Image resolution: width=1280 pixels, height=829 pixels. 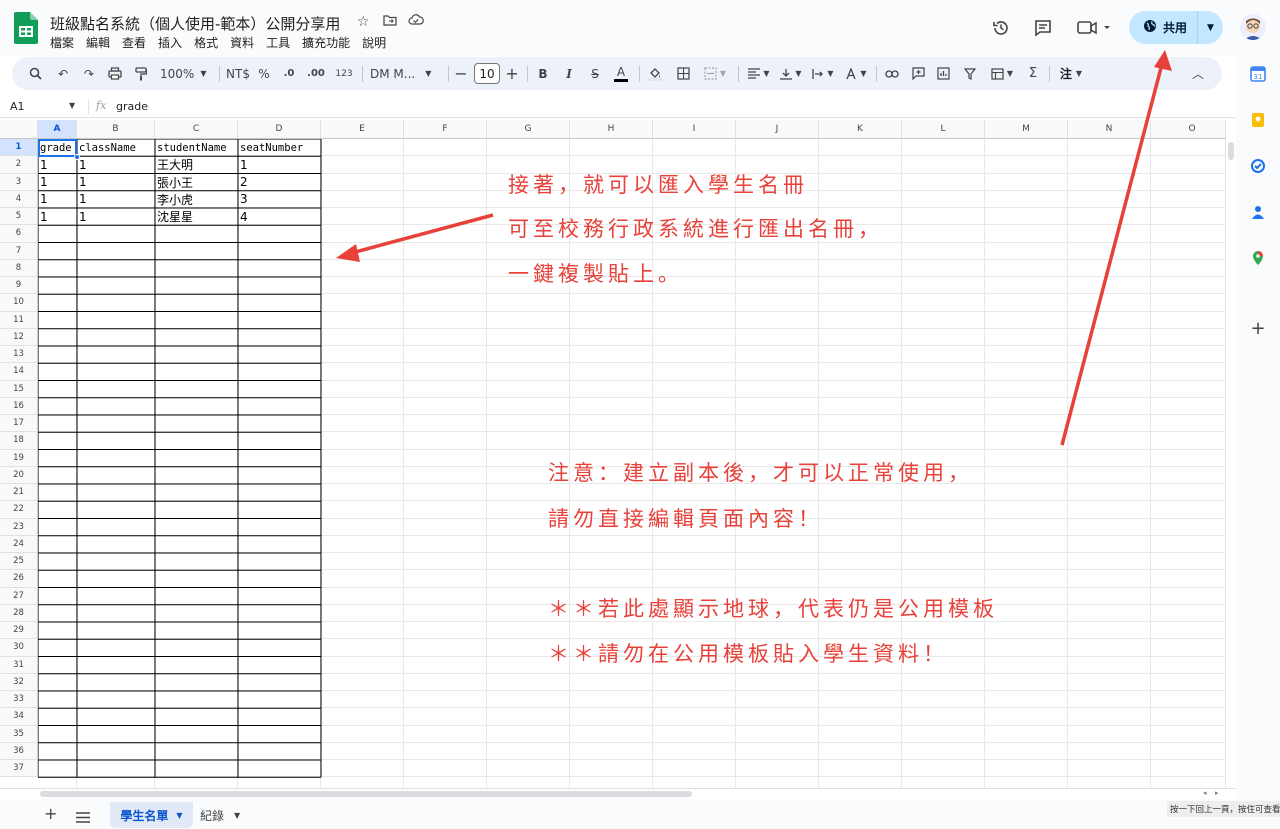 I want to click on row-header: 32, so click(x=19, y=682).